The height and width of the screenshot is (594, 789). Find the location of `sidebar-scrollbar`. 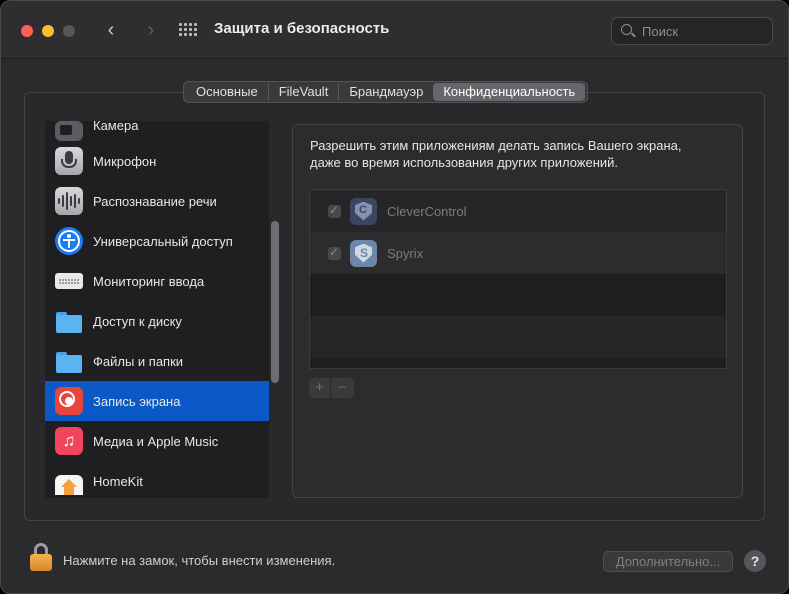

sidebar-scrollbar is located at coordinates (275, 302).